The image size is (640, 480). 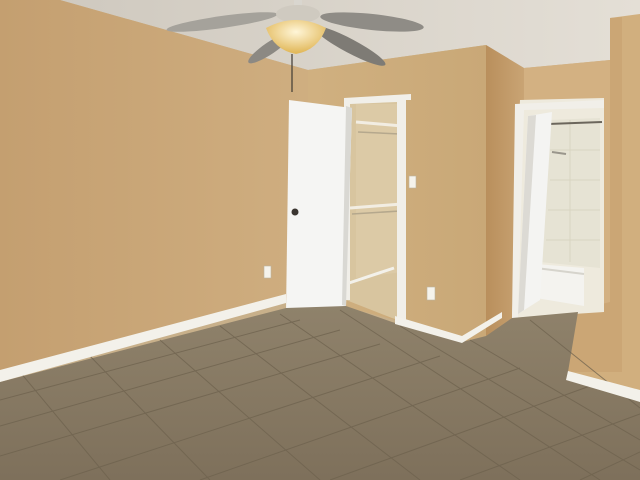 I want to click on closet-door, so click(x=319, y=206).